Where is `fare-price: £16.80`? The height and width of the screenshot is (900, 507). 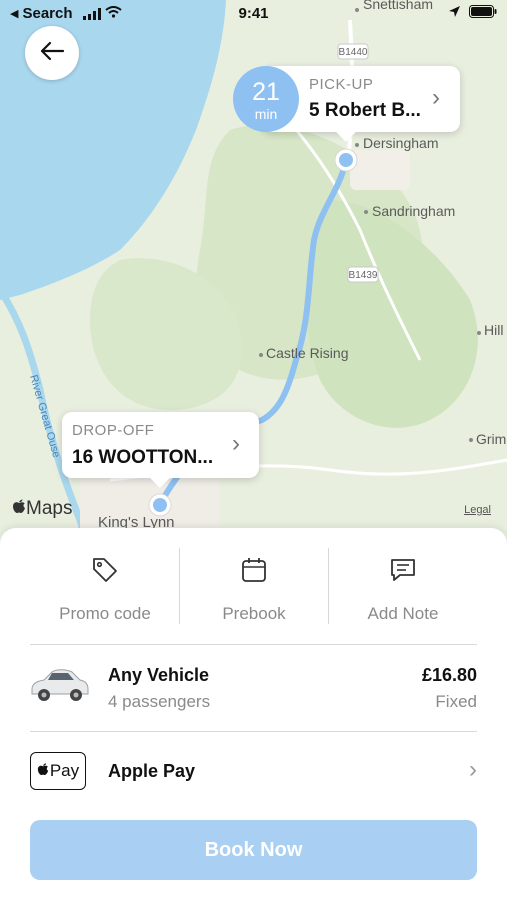
fare-price: £16.80 is located at coordinates (449, 675).